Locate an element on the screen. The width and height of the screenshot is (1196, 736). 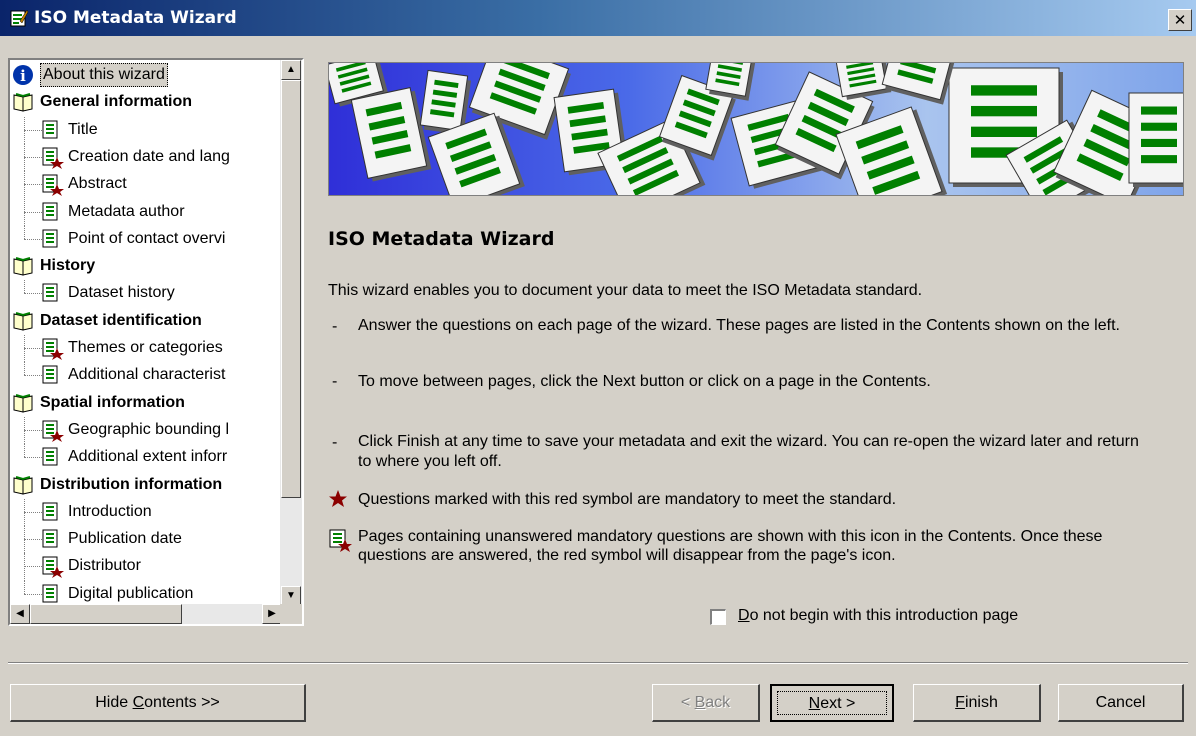
close-button: ✕ is located at coordinates (1180, 20).